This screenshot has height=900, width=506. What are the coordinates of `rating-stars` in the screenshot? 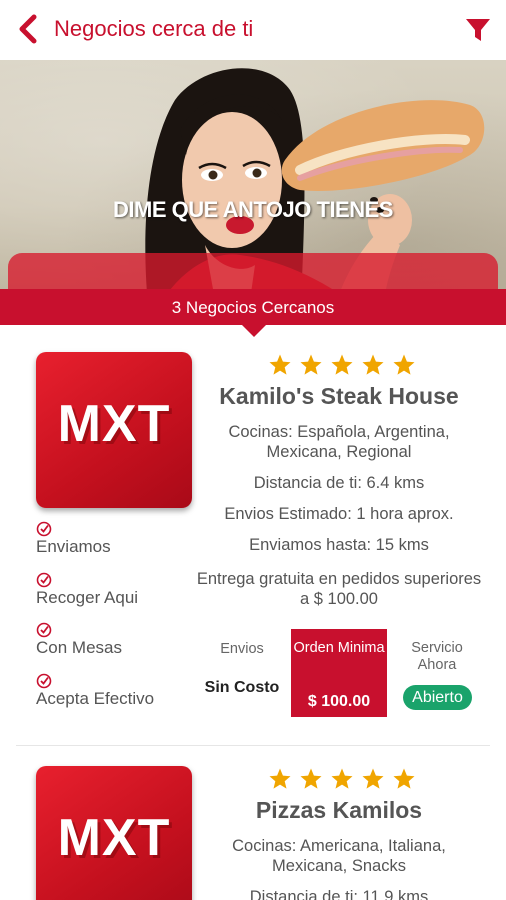 It's located at (345, 779).